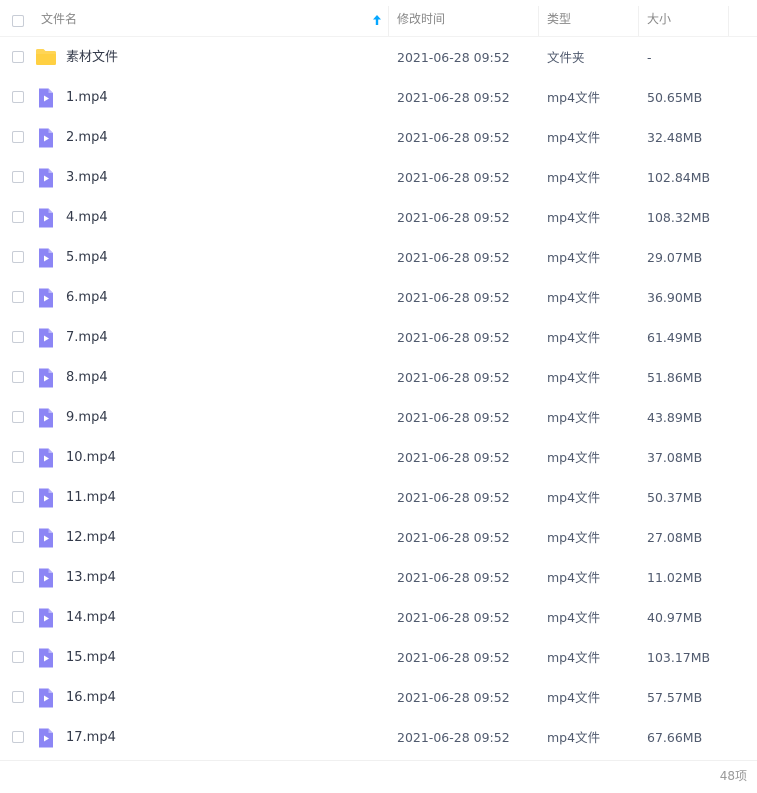 This screenshot has width=757, height=793. What do you see at coordinates (592, 18) in the screenshot?
I see `column-header-type: 类型` at bounding box center [592, 18].